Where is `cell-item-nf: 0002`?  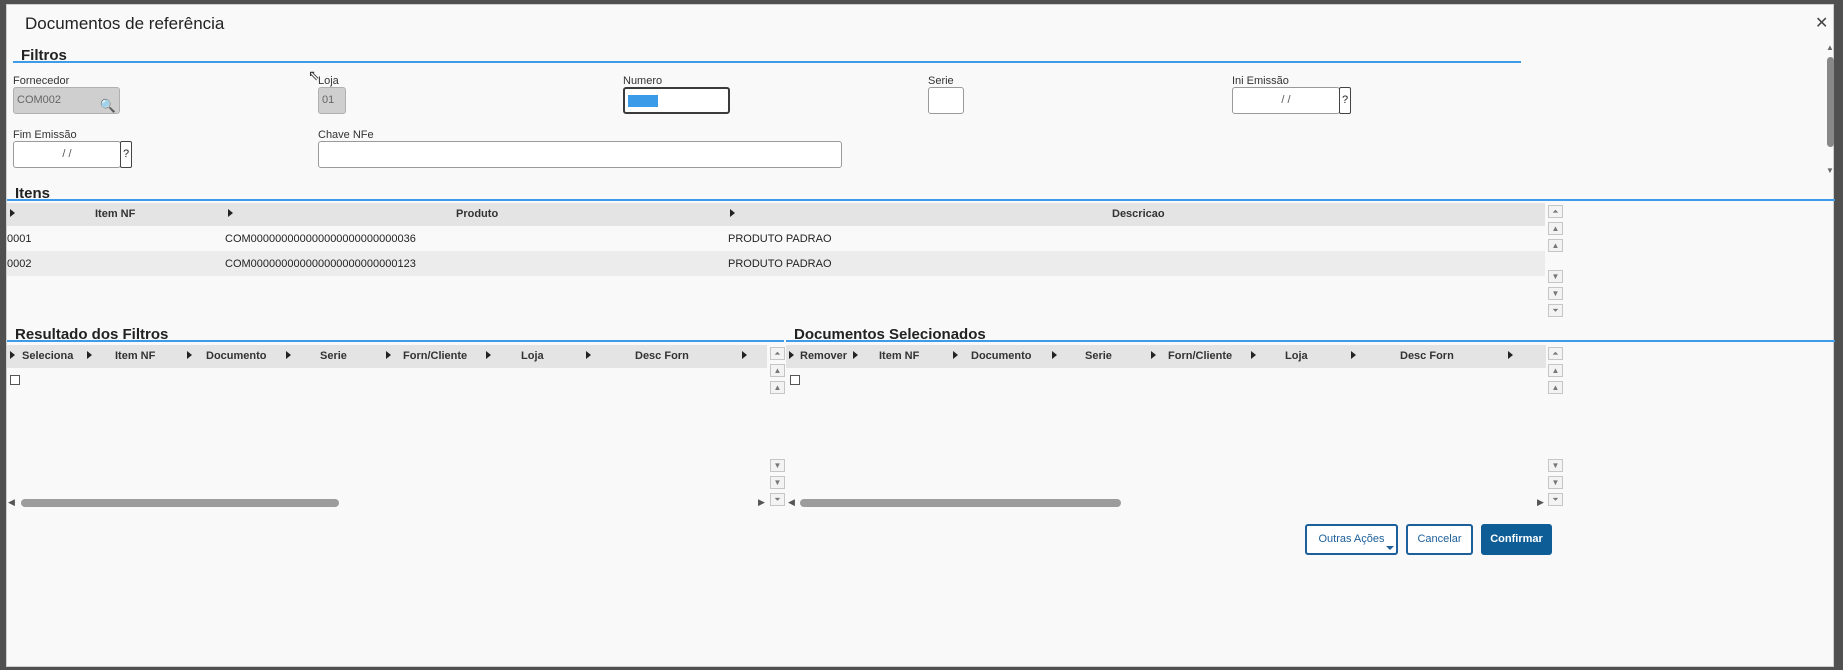
cell-item-nf: 0002 is located at coordinates (19, 264).